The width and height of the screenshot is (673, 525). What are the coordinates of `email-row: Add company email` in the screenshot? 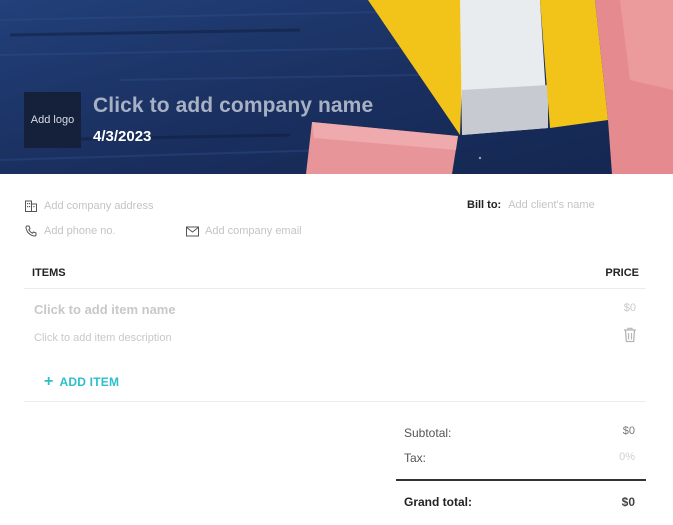 It's located at (243, 231).